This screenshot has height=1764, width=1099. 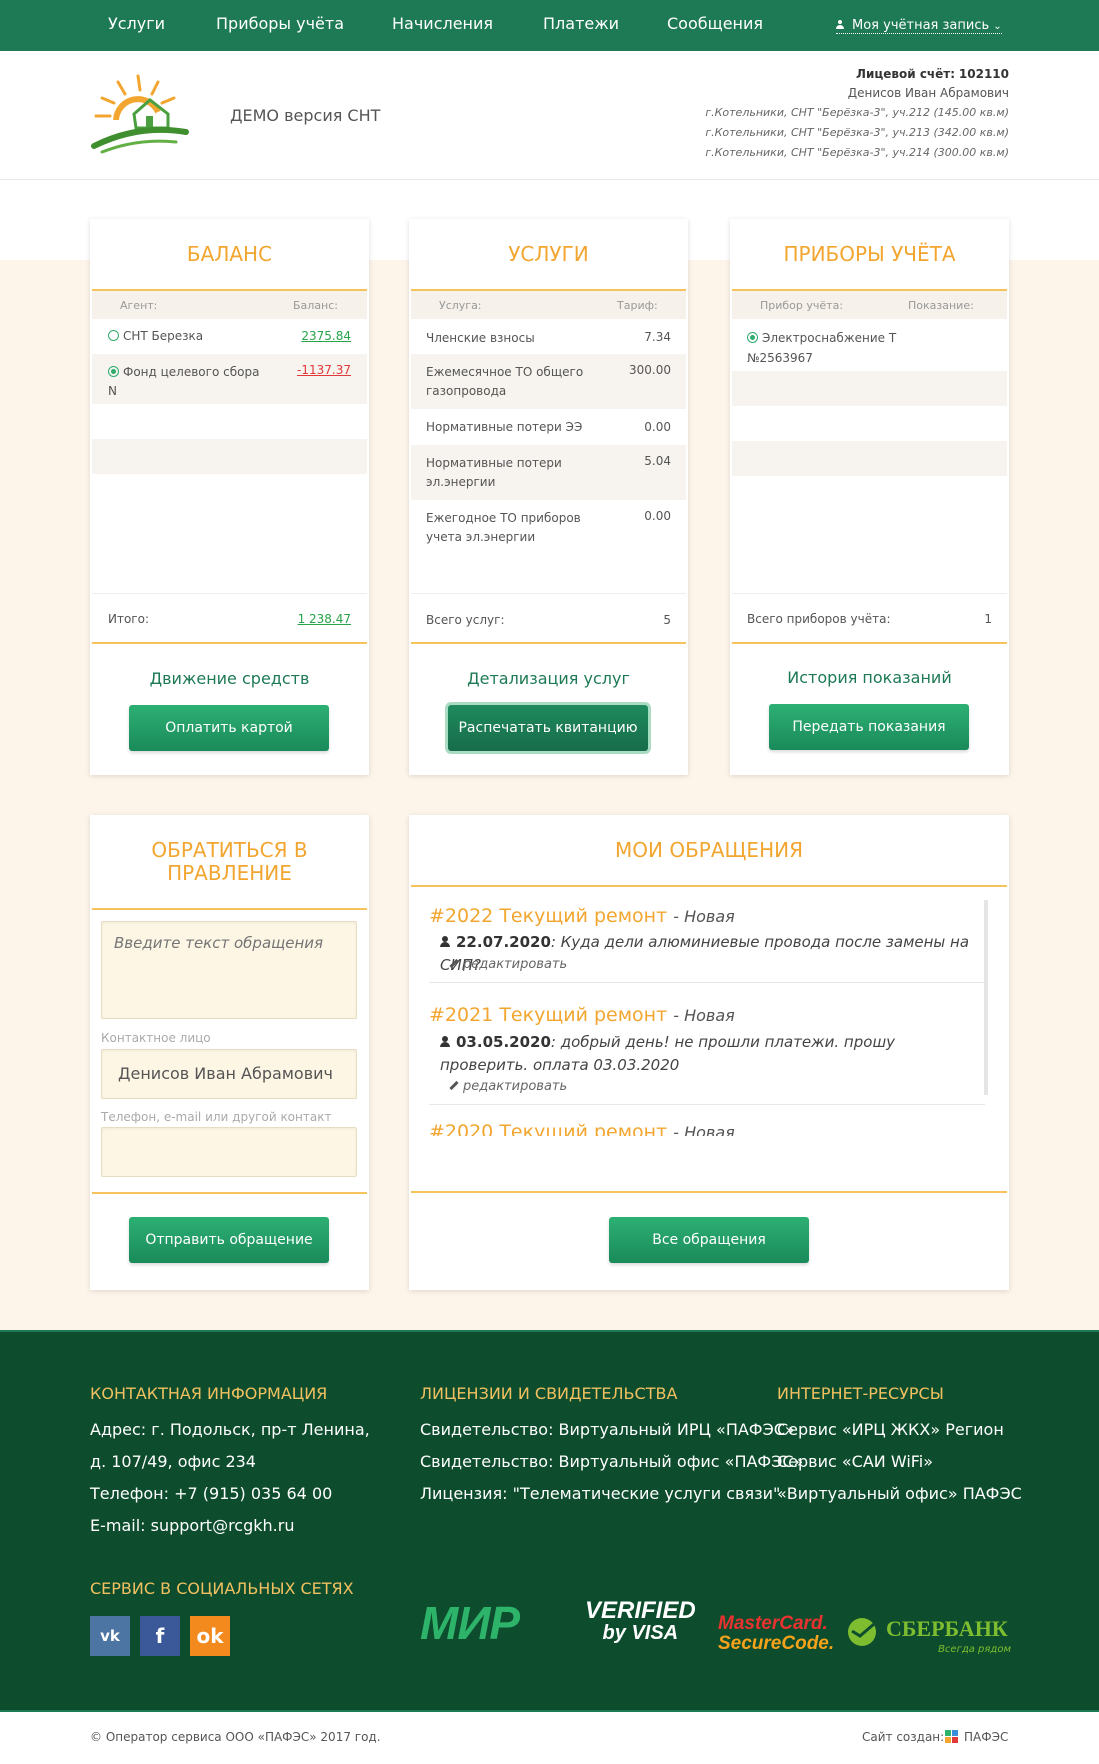 I want to click on request-date: 22.07.2020, so click(x=503, y=942).